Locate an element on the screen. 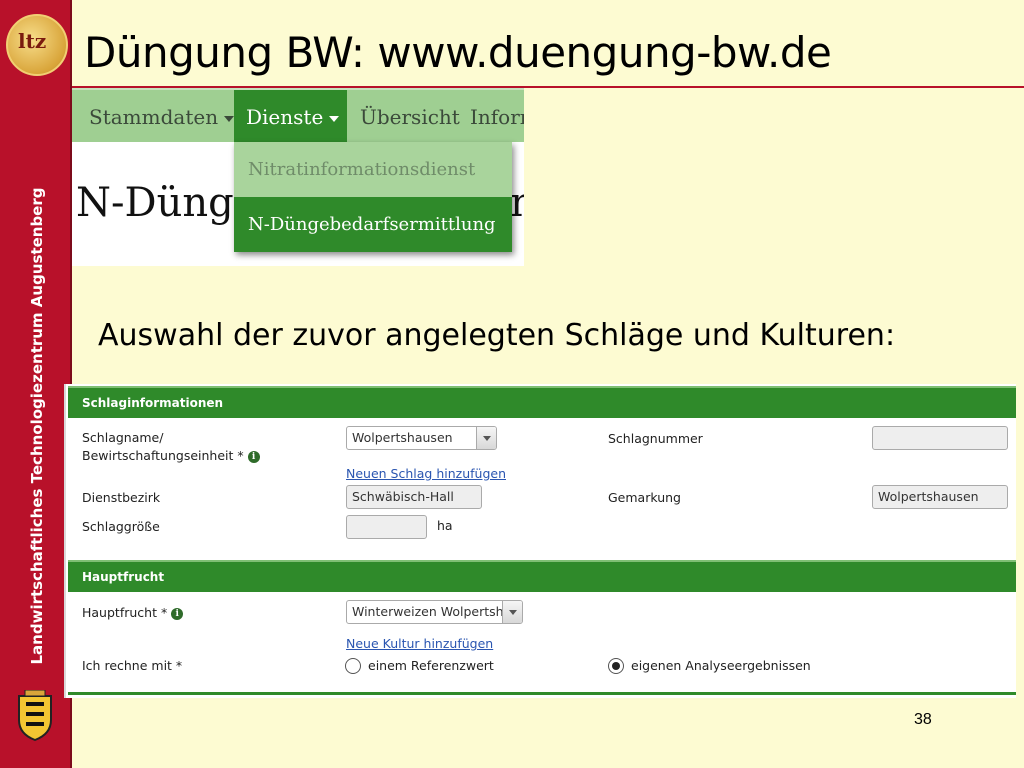  schlagname-select: Wolpertshausen is located at coordinates (421, 438).